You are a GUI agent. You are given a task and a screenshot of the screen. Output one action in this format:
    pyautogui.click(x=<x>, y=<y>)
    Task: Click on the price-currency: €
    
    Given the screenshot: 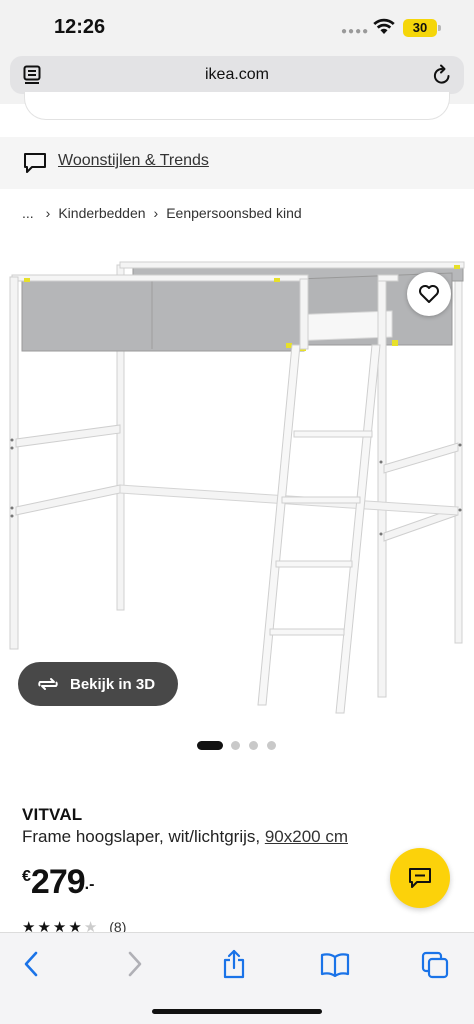 What is the action you would take?
    pyautogui.click(x=26, y=876)
    